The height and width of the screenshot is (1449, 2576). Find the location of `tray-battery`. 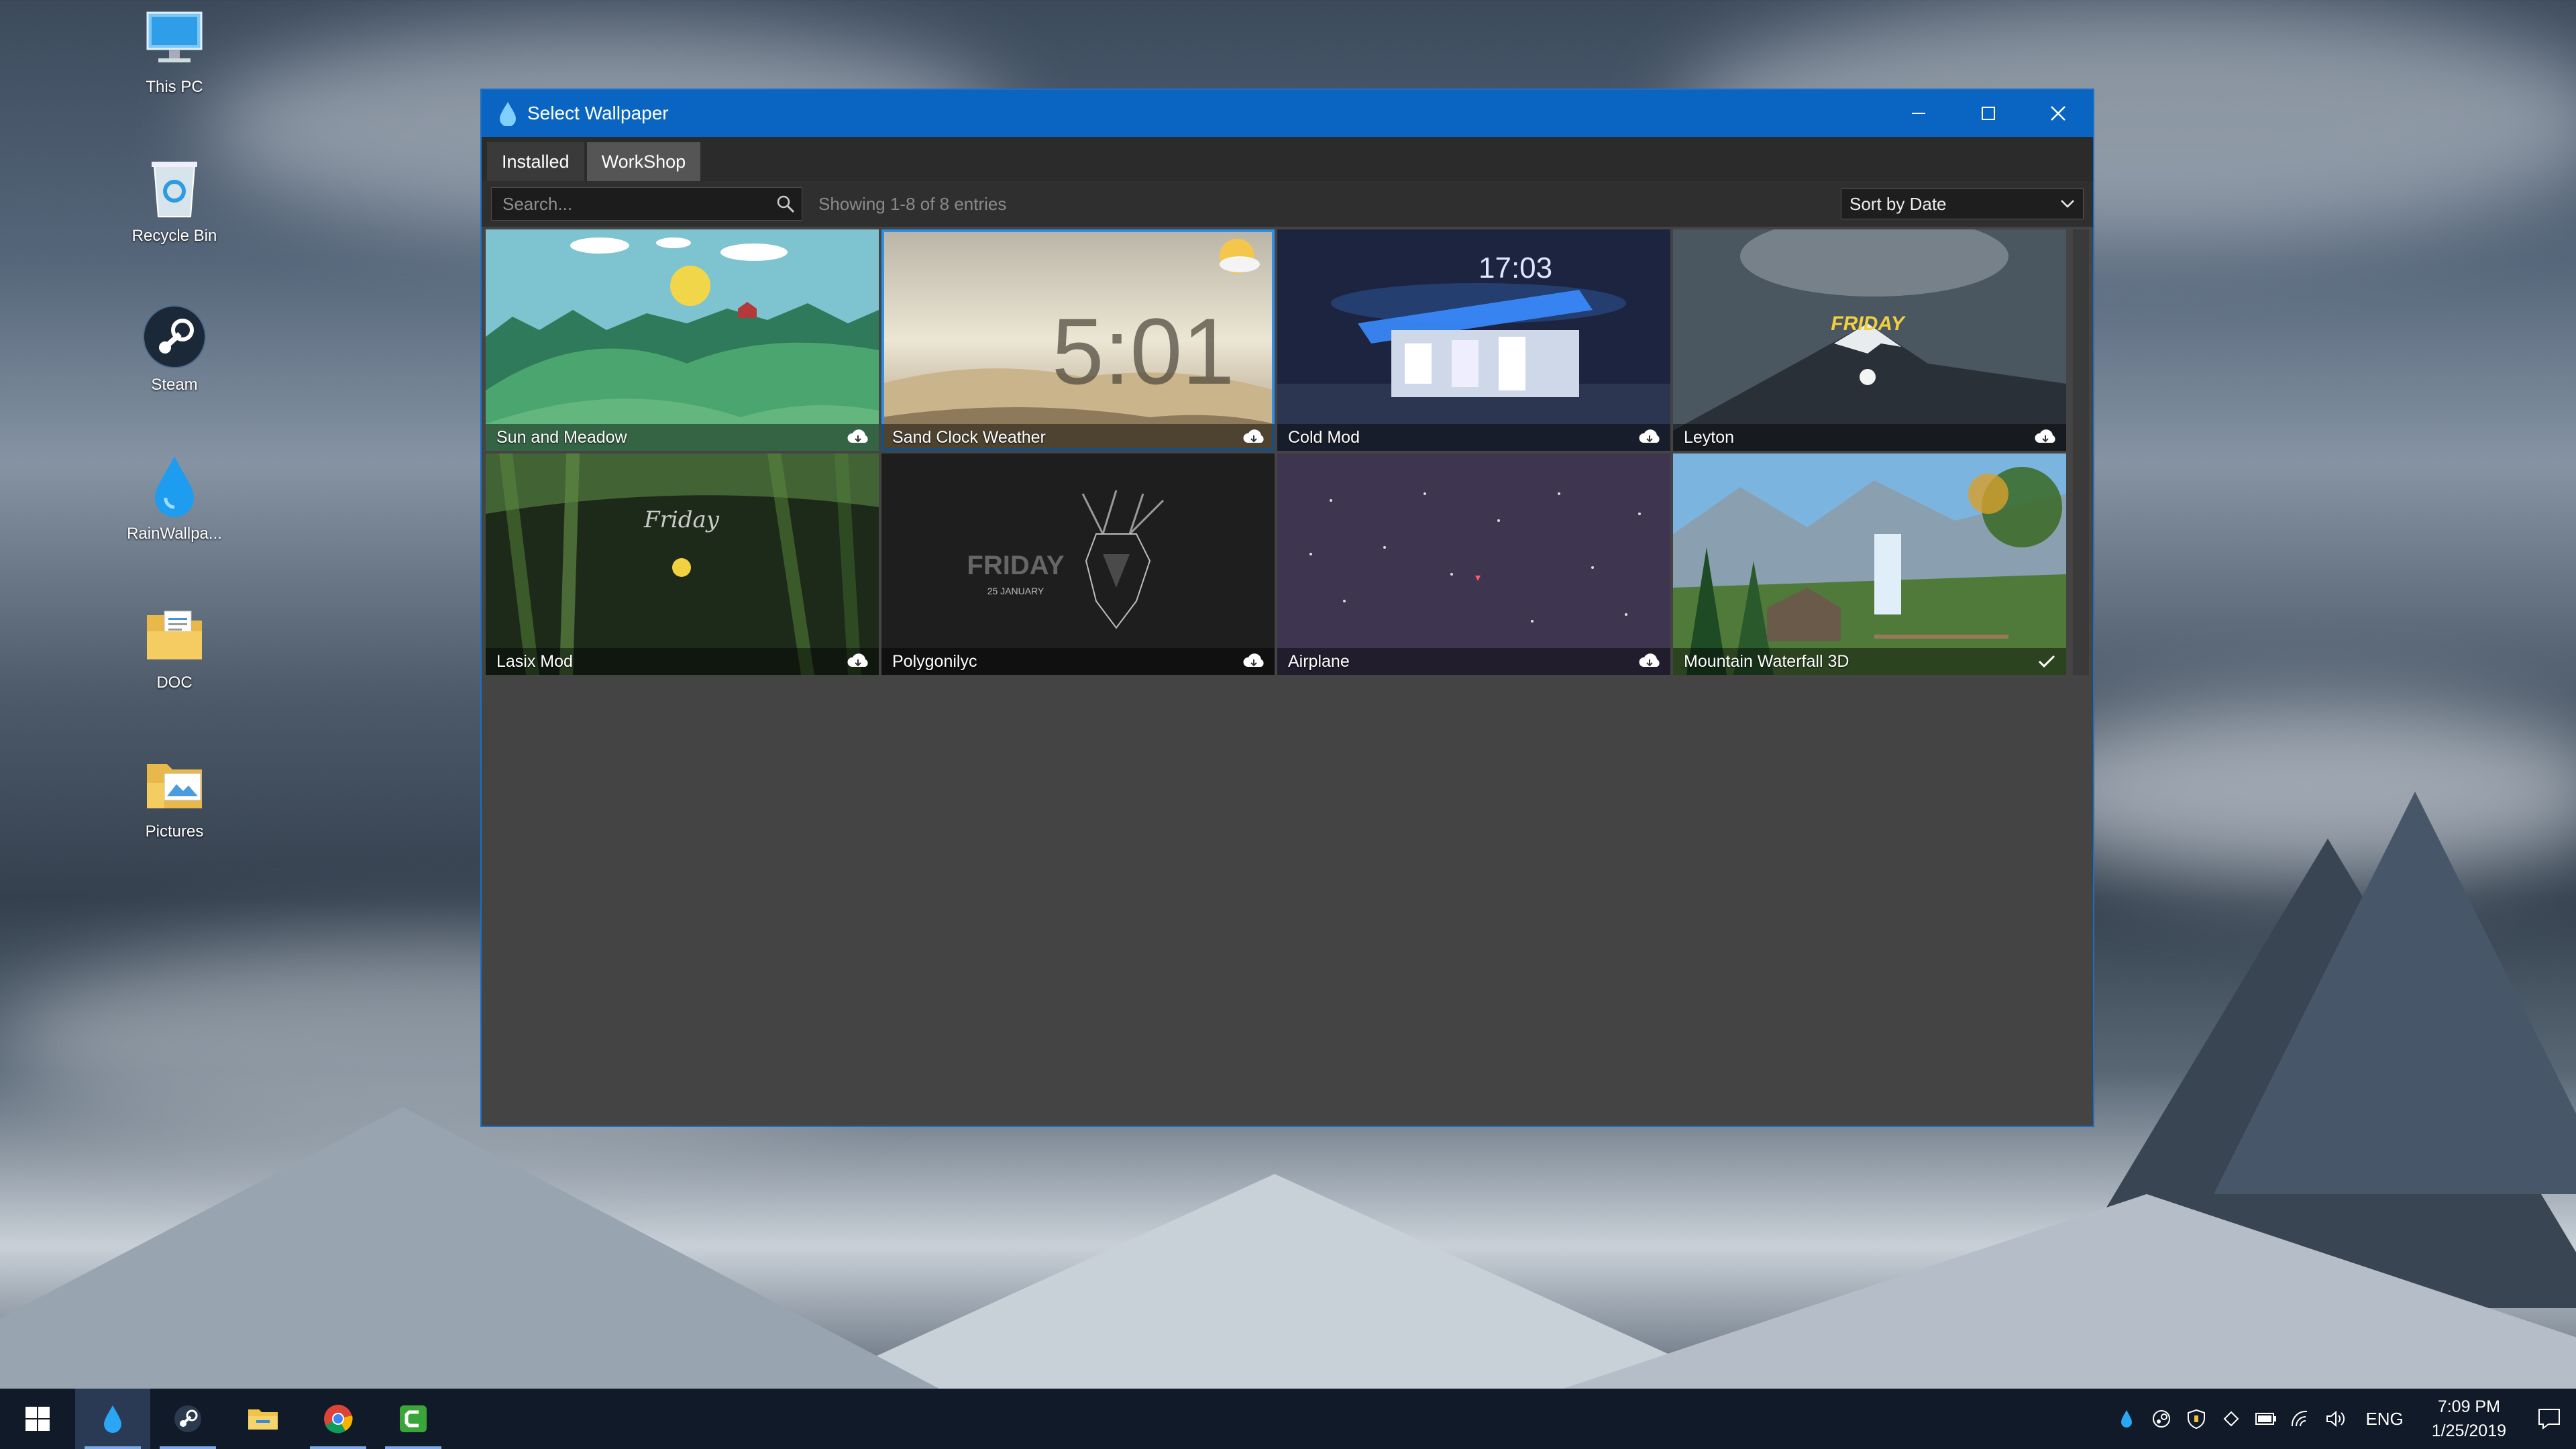

tray-battery is located at coordinates (2266, 1419).